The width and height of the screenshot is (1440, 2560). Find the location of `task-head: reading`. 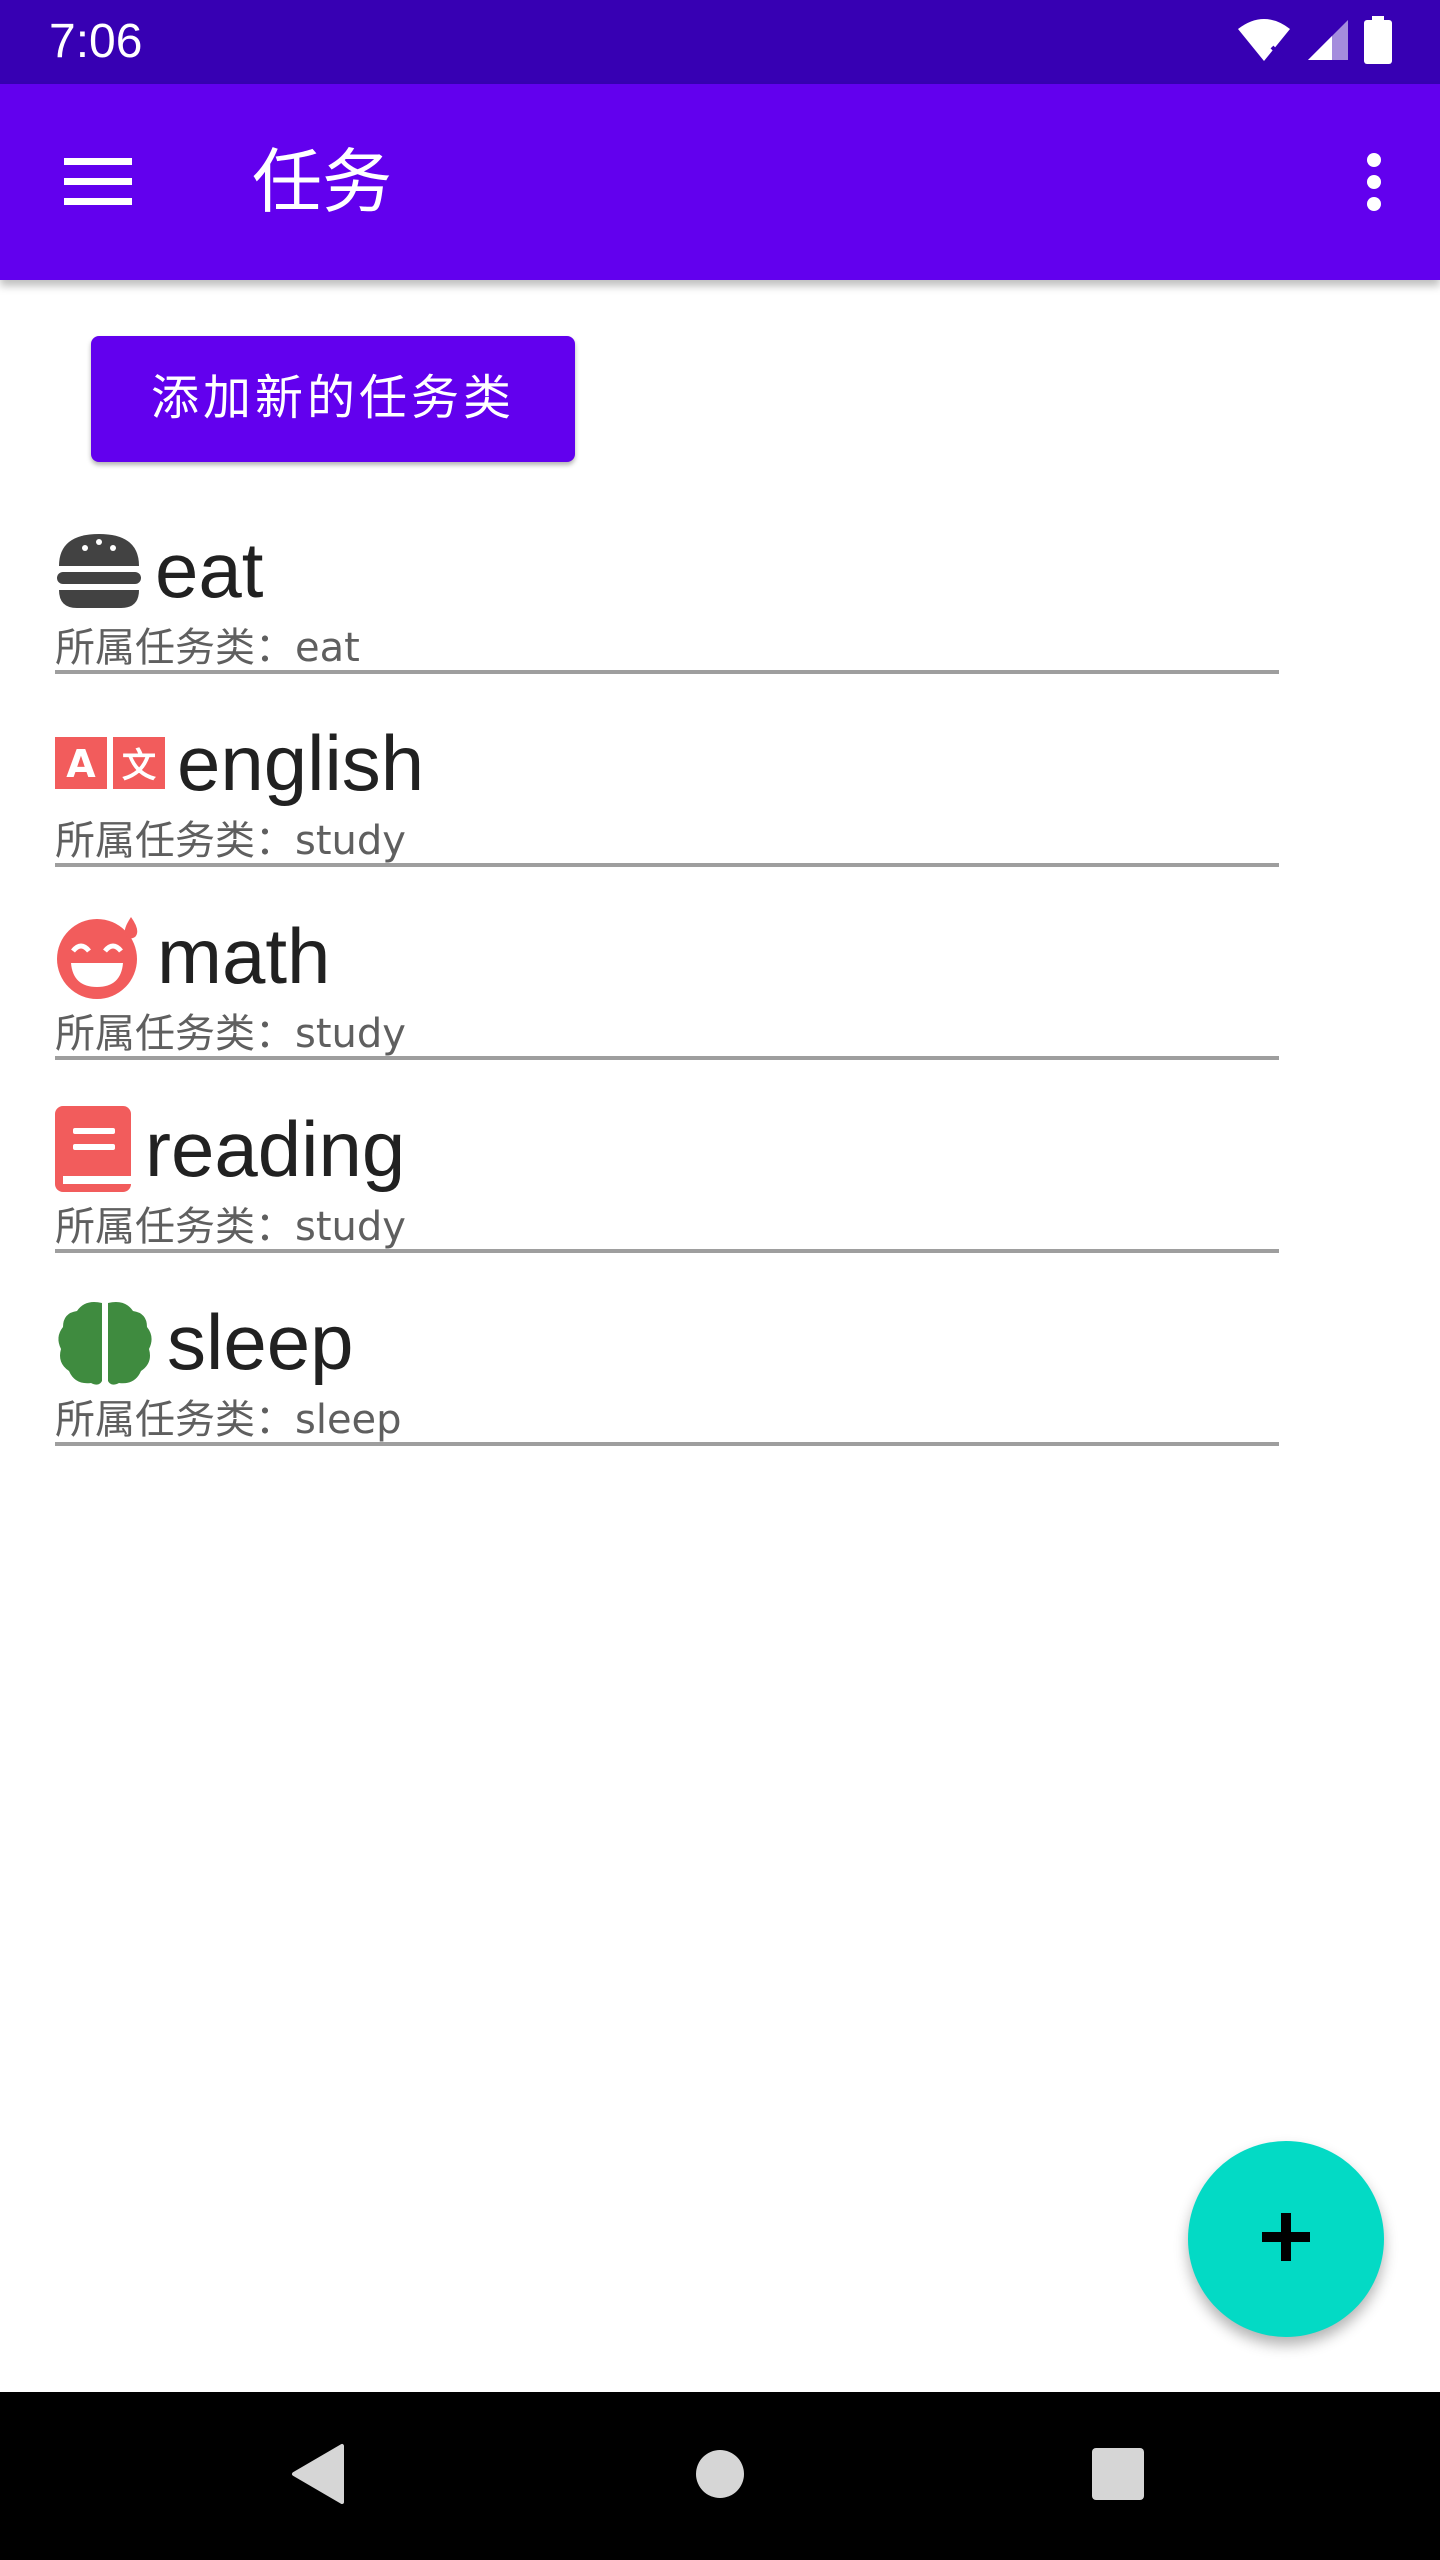

task-head: reading is located at coordinates (230, 1149).